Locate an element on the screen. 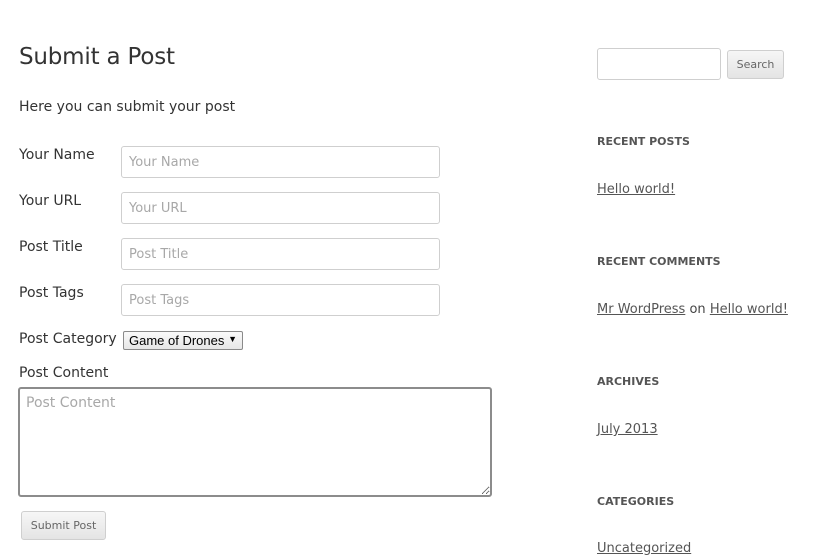 Image resolution: width=814 pixels, height=556 pixels. recent-posts-list: Hello world! is located at coordinates (636, 189).